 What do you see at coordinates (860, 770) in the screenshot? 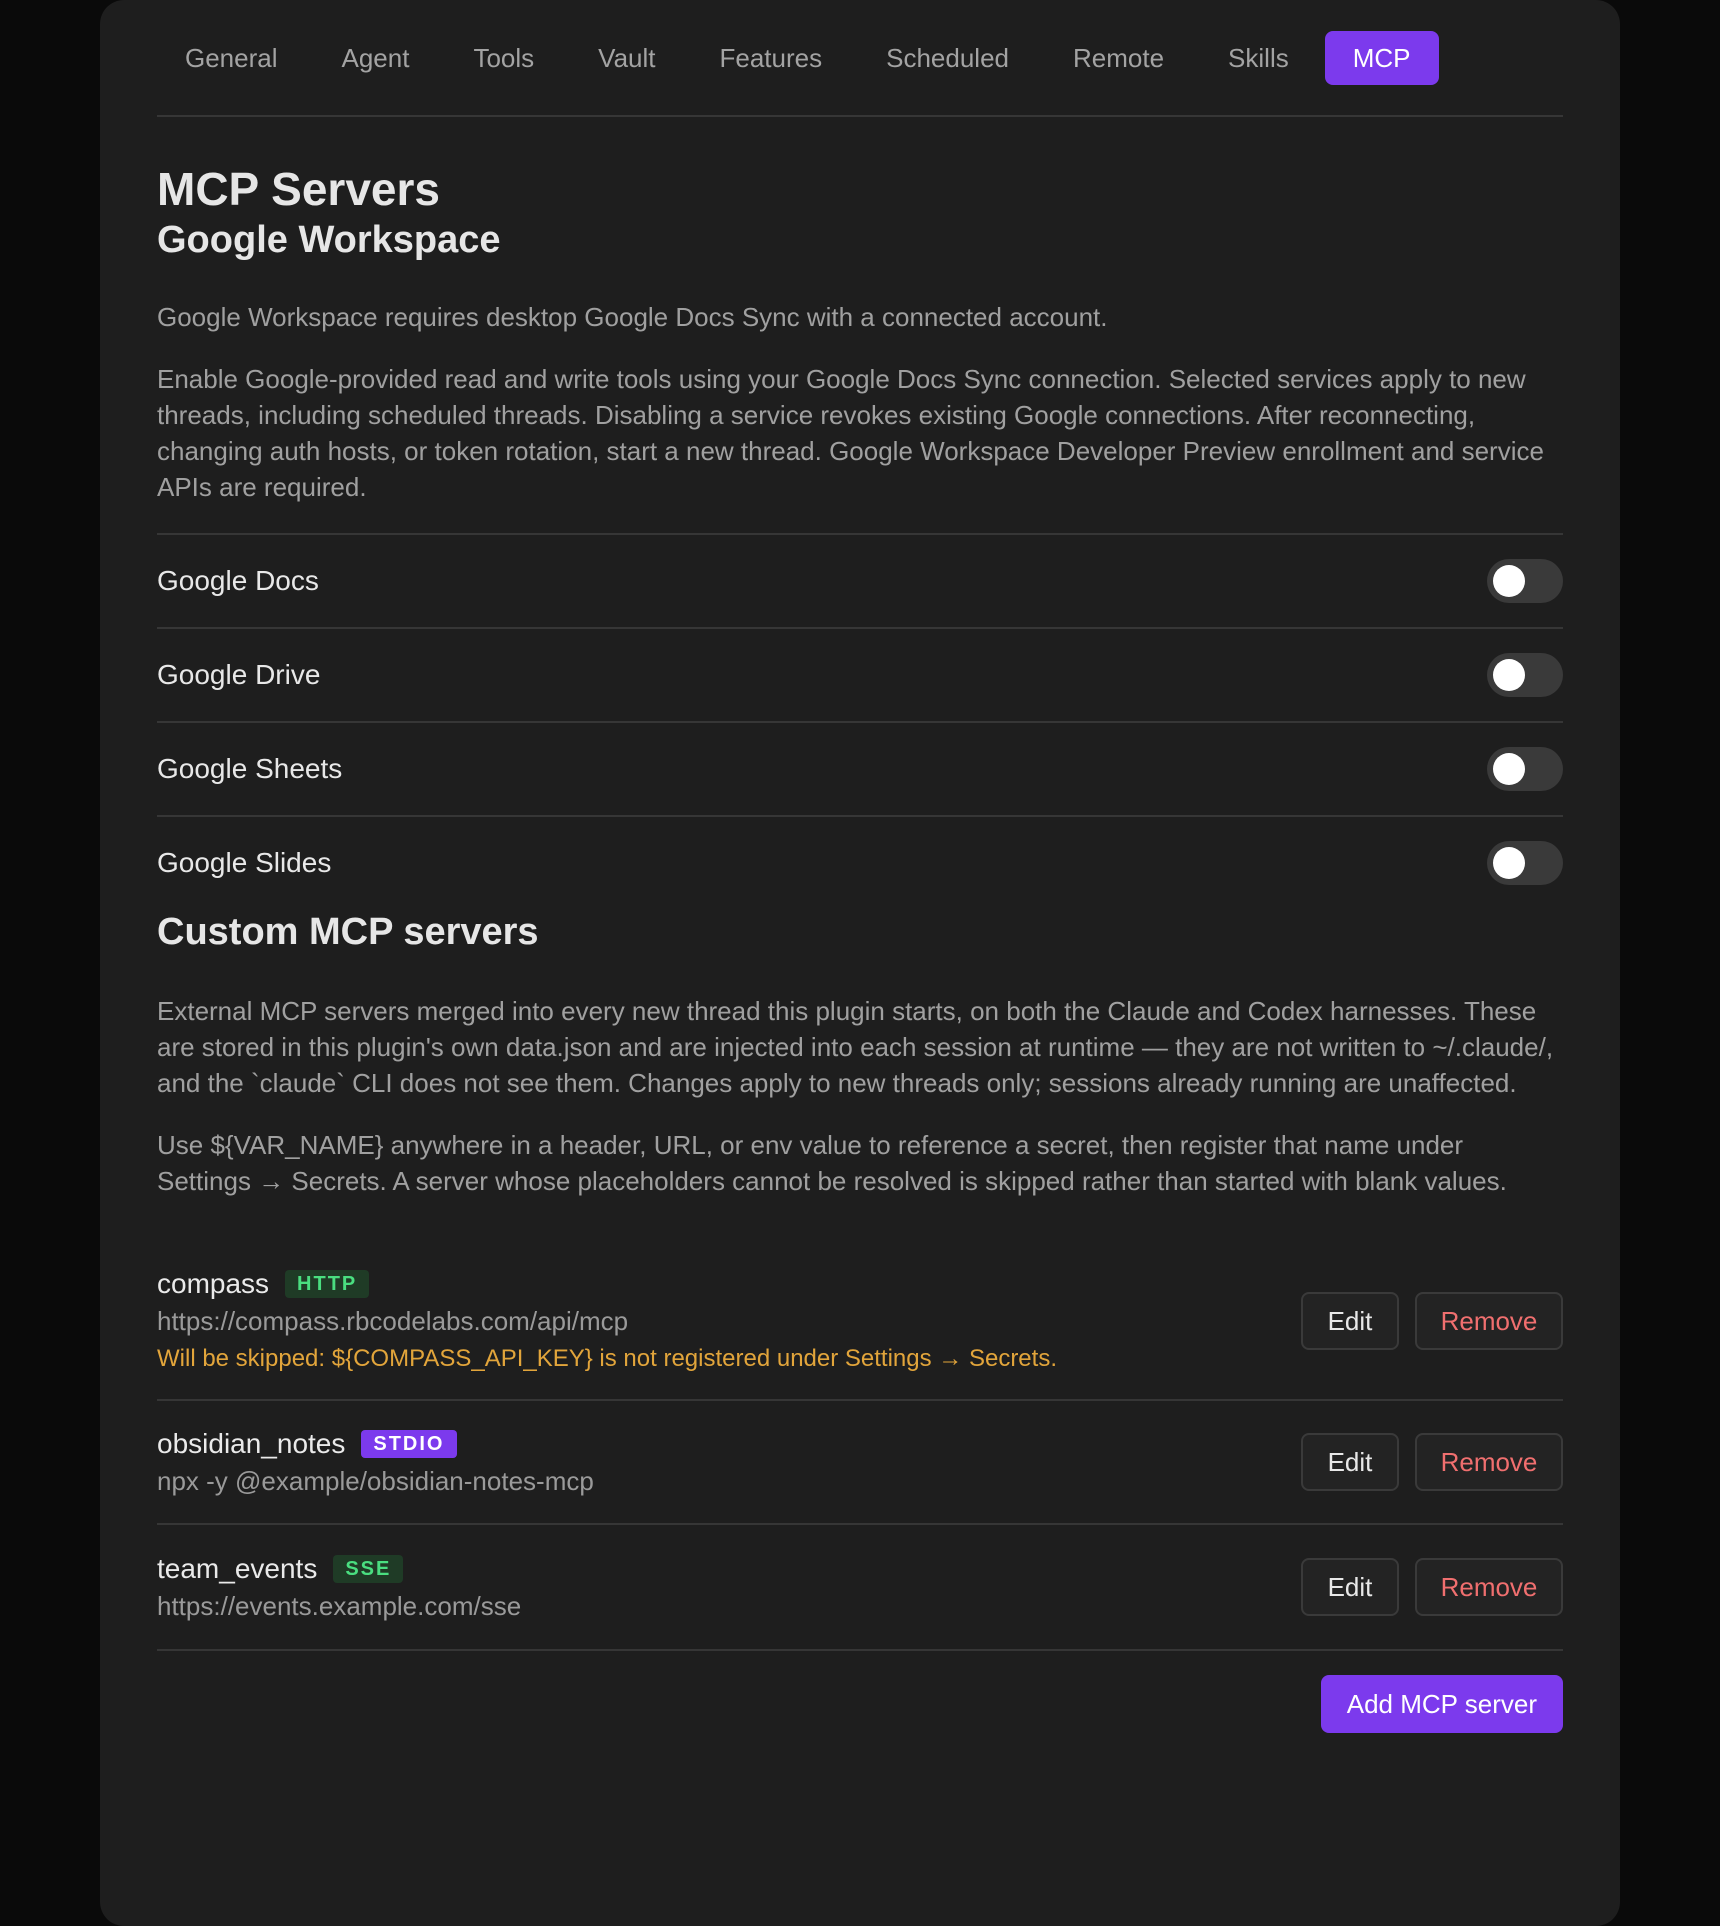
I see `service-row-google-sheets: Google Sheets` at bounding box center [860, 770].